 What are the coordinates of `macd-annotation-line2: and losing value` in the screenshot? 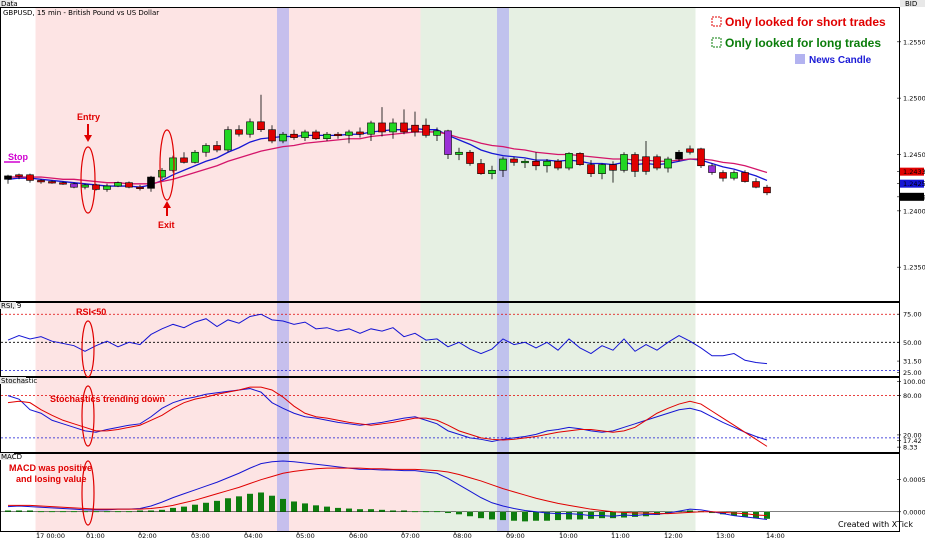 It's located at (51, 479).